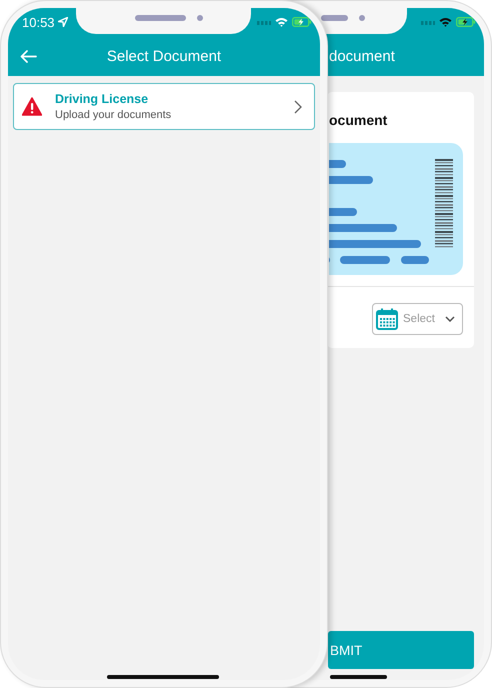 Image resolution: width=492 pixels, height=688 pixels. What do you see at coordinates (38, 22) in the screenshot?
I see `status-time: 10:53` at bounding box center [38, 22].